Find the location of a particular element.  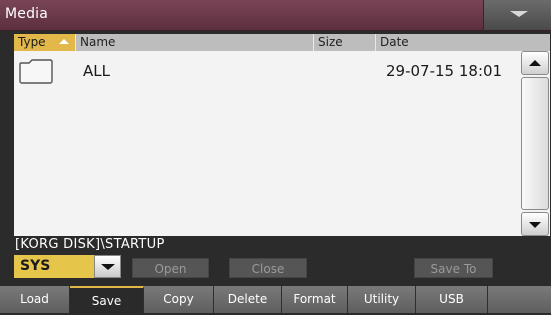

folder-icon is located at coordinates (36, 71).